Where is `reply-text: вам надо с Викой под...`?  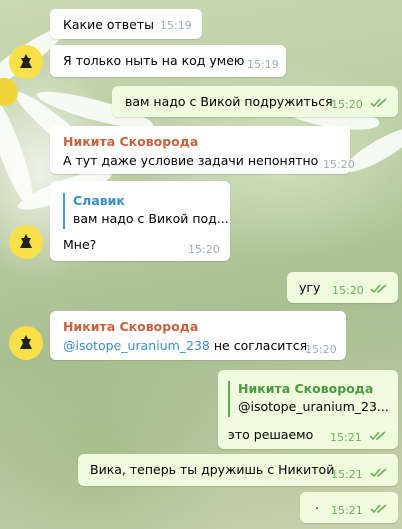 reply-text: вам надо с Викой под... is located at coordinates (151, 218).